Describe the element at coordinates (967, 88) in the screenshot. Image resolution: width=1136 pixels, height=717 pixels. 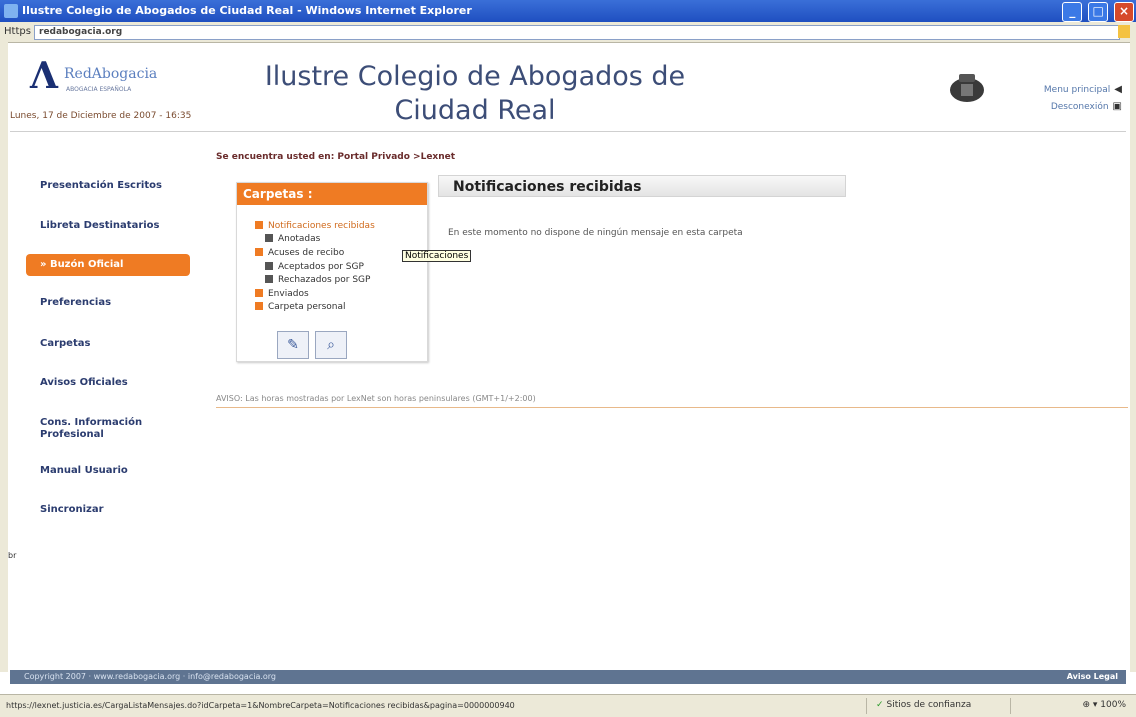
I see `coat-of-arms-icon` at that location.